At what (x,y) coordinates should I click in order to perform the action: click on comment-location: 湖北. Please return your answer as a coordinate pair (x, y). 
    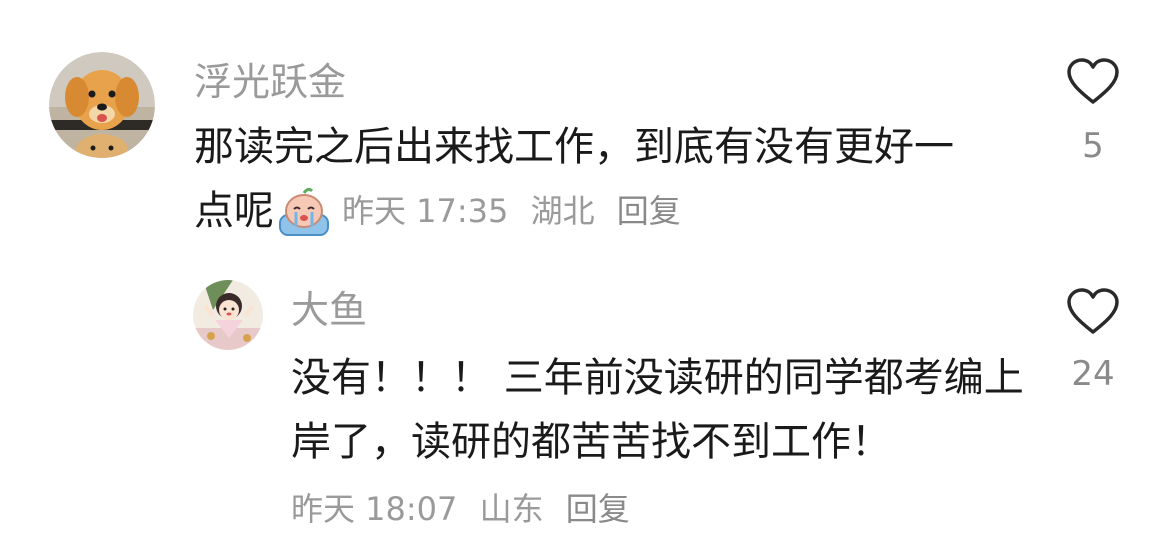
    Looking at the image, I should click on (562, 211).